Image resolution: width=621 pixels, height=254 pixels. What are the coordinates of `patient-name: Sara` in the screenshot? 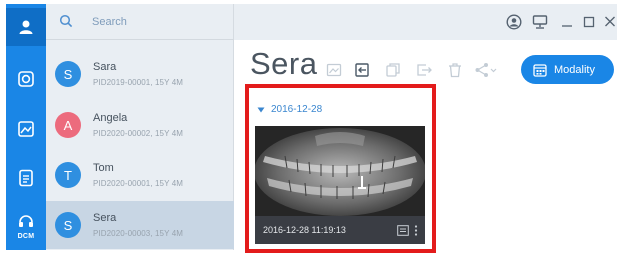 It's located at (105, 67).